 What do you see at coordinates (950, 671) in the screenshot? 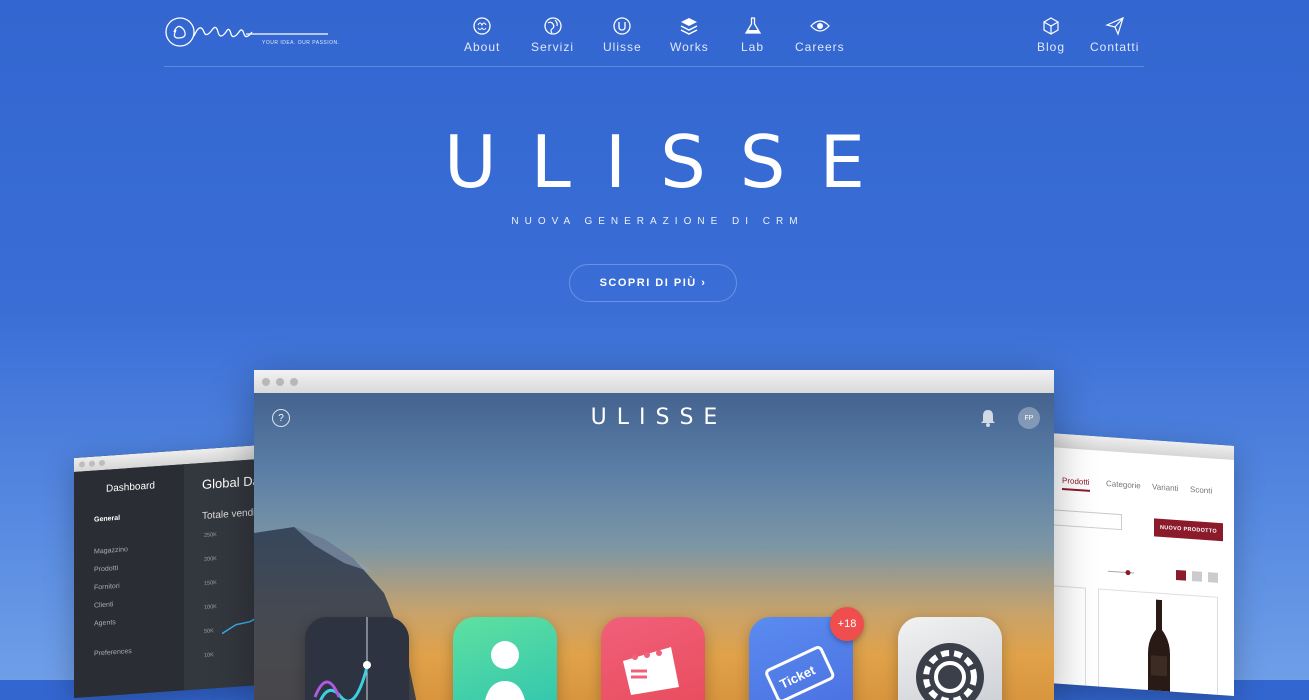
I see `gear-icon` at bounding box center [950, 671].